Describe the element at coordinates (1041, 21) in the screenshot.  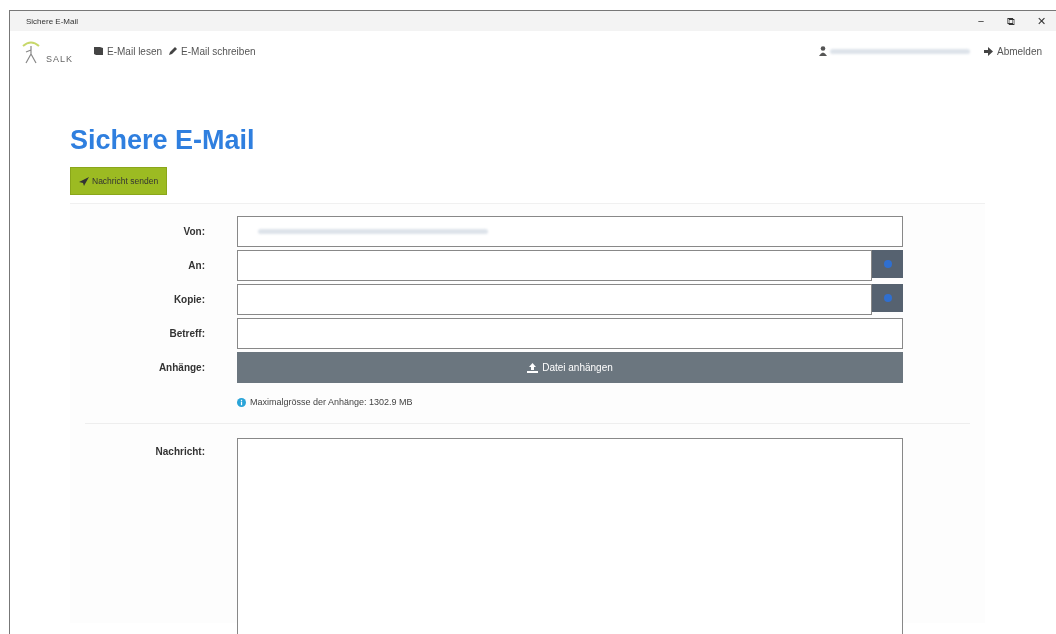
I see `close-button: ✕` at that location.